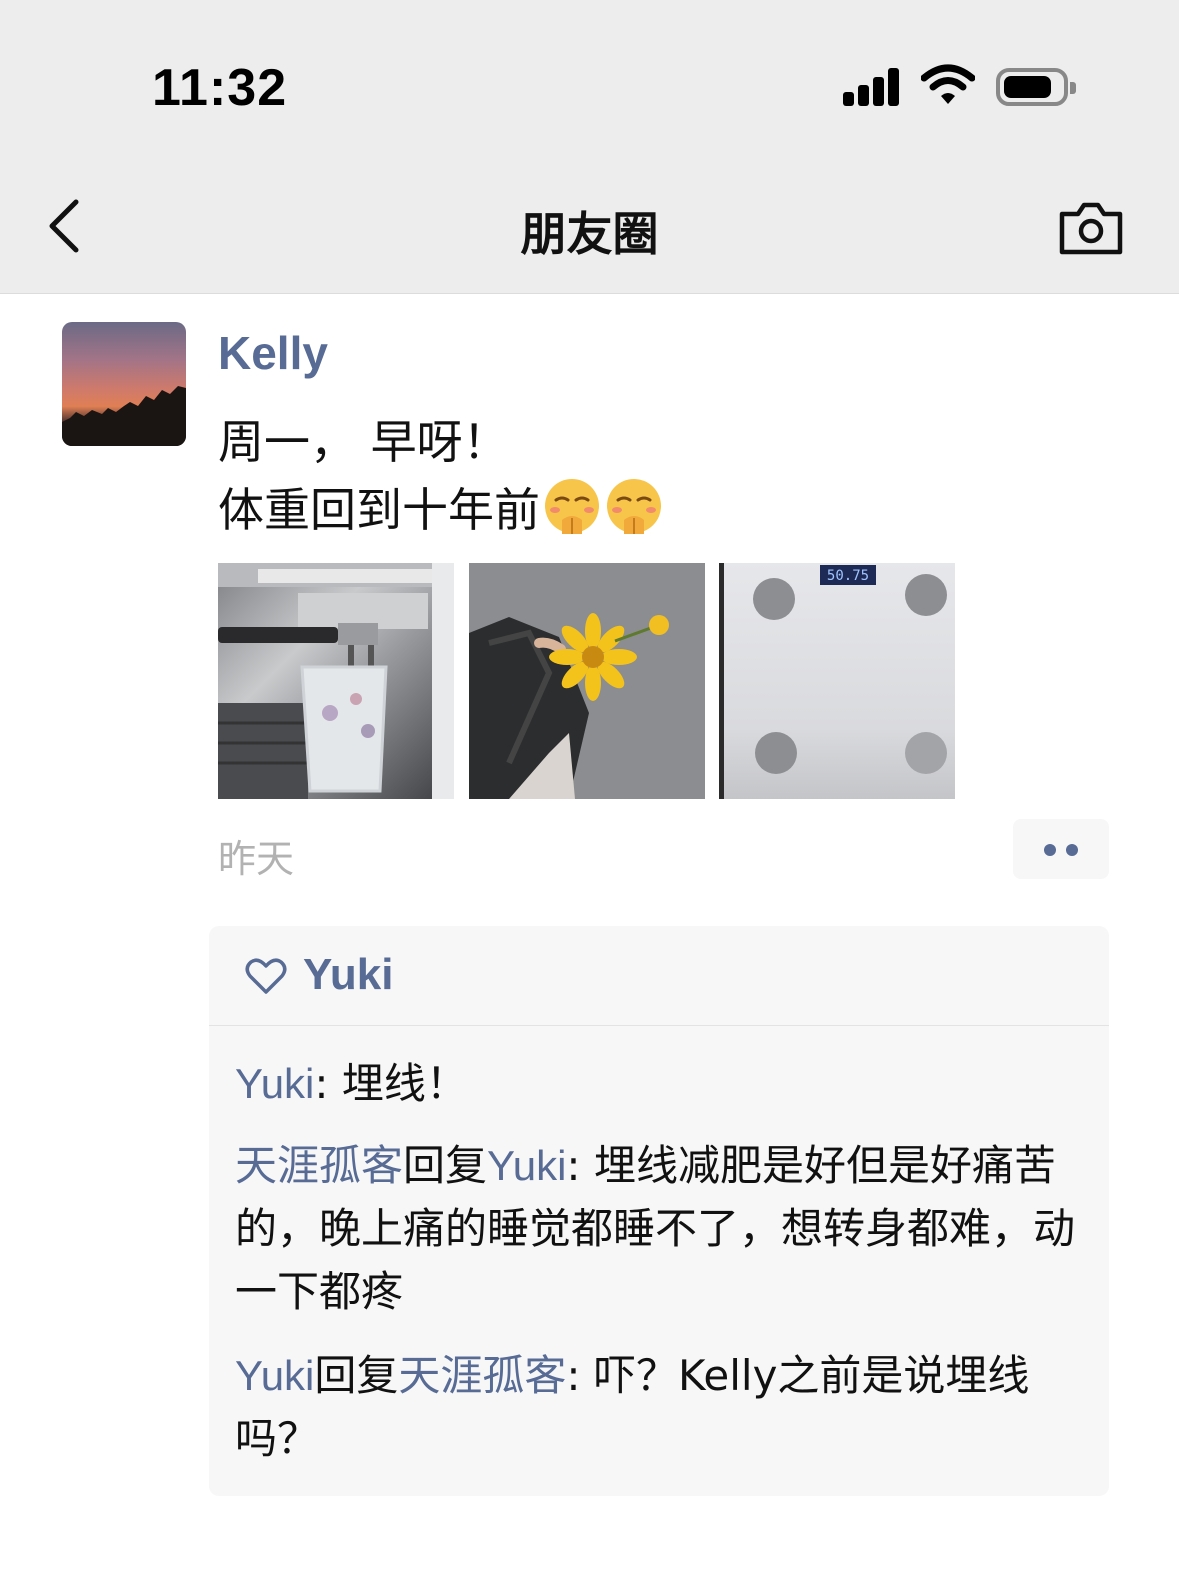  What do you see at coordinates (1036, 87) in the screenshot?
I see `battery-icon` at bounding box center [1036, 87].